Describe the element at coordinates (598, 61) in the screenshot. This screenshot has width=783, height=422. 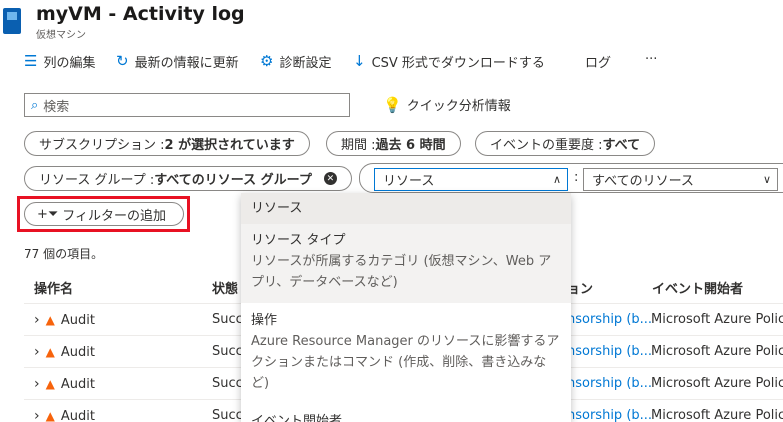
I see `logs-button: ログ` at that location.